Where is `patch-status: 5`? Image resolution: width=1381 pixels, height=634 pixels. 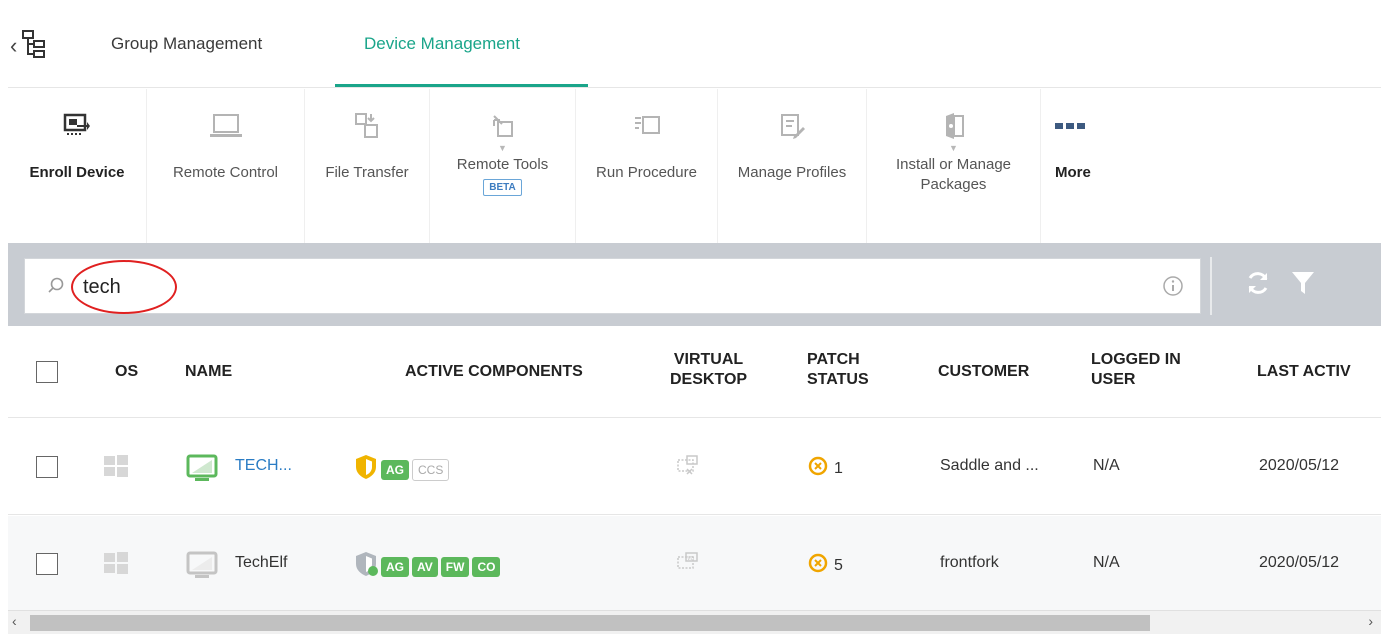
patch-status: 5 is located at coordinates (825, 565).